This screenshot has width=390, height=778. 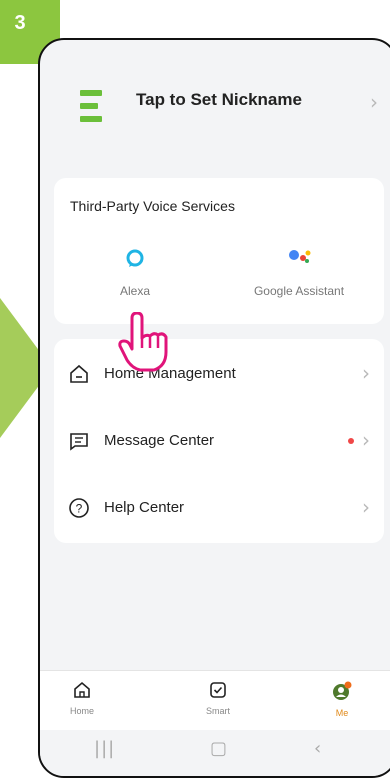 What do you see at coordinates (135, 291) in the screenshot?
I see `alexa-label: Alexa` at bounding box center [135, 291].